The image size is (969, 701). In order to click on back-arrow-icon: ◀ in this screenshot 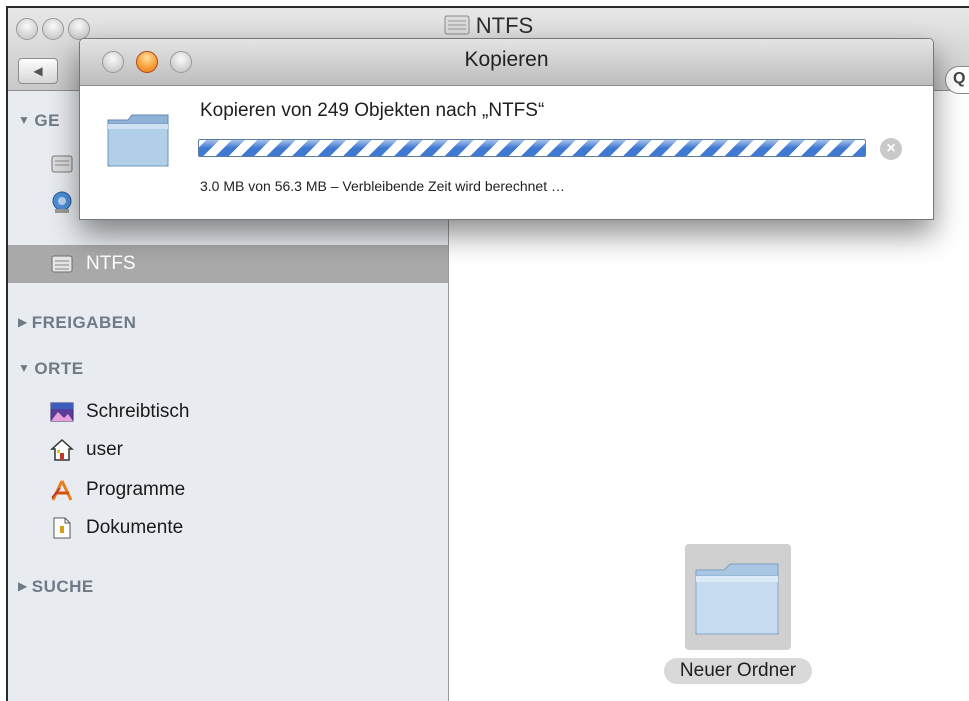, I will do `click(38, 71)`.